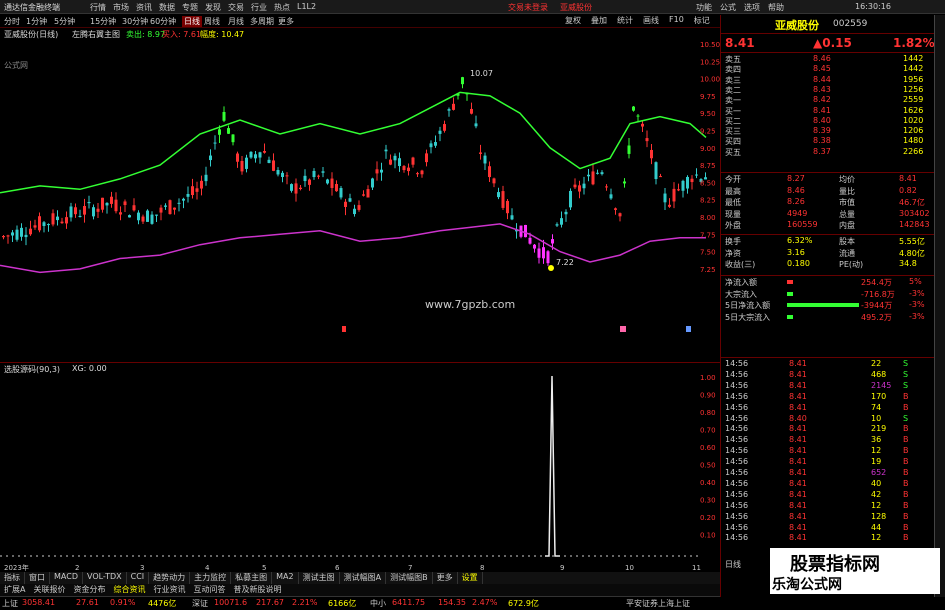 The width and height of the screenshot is (945, 610). I want to click on date-tick: 10, so click(629, 568).